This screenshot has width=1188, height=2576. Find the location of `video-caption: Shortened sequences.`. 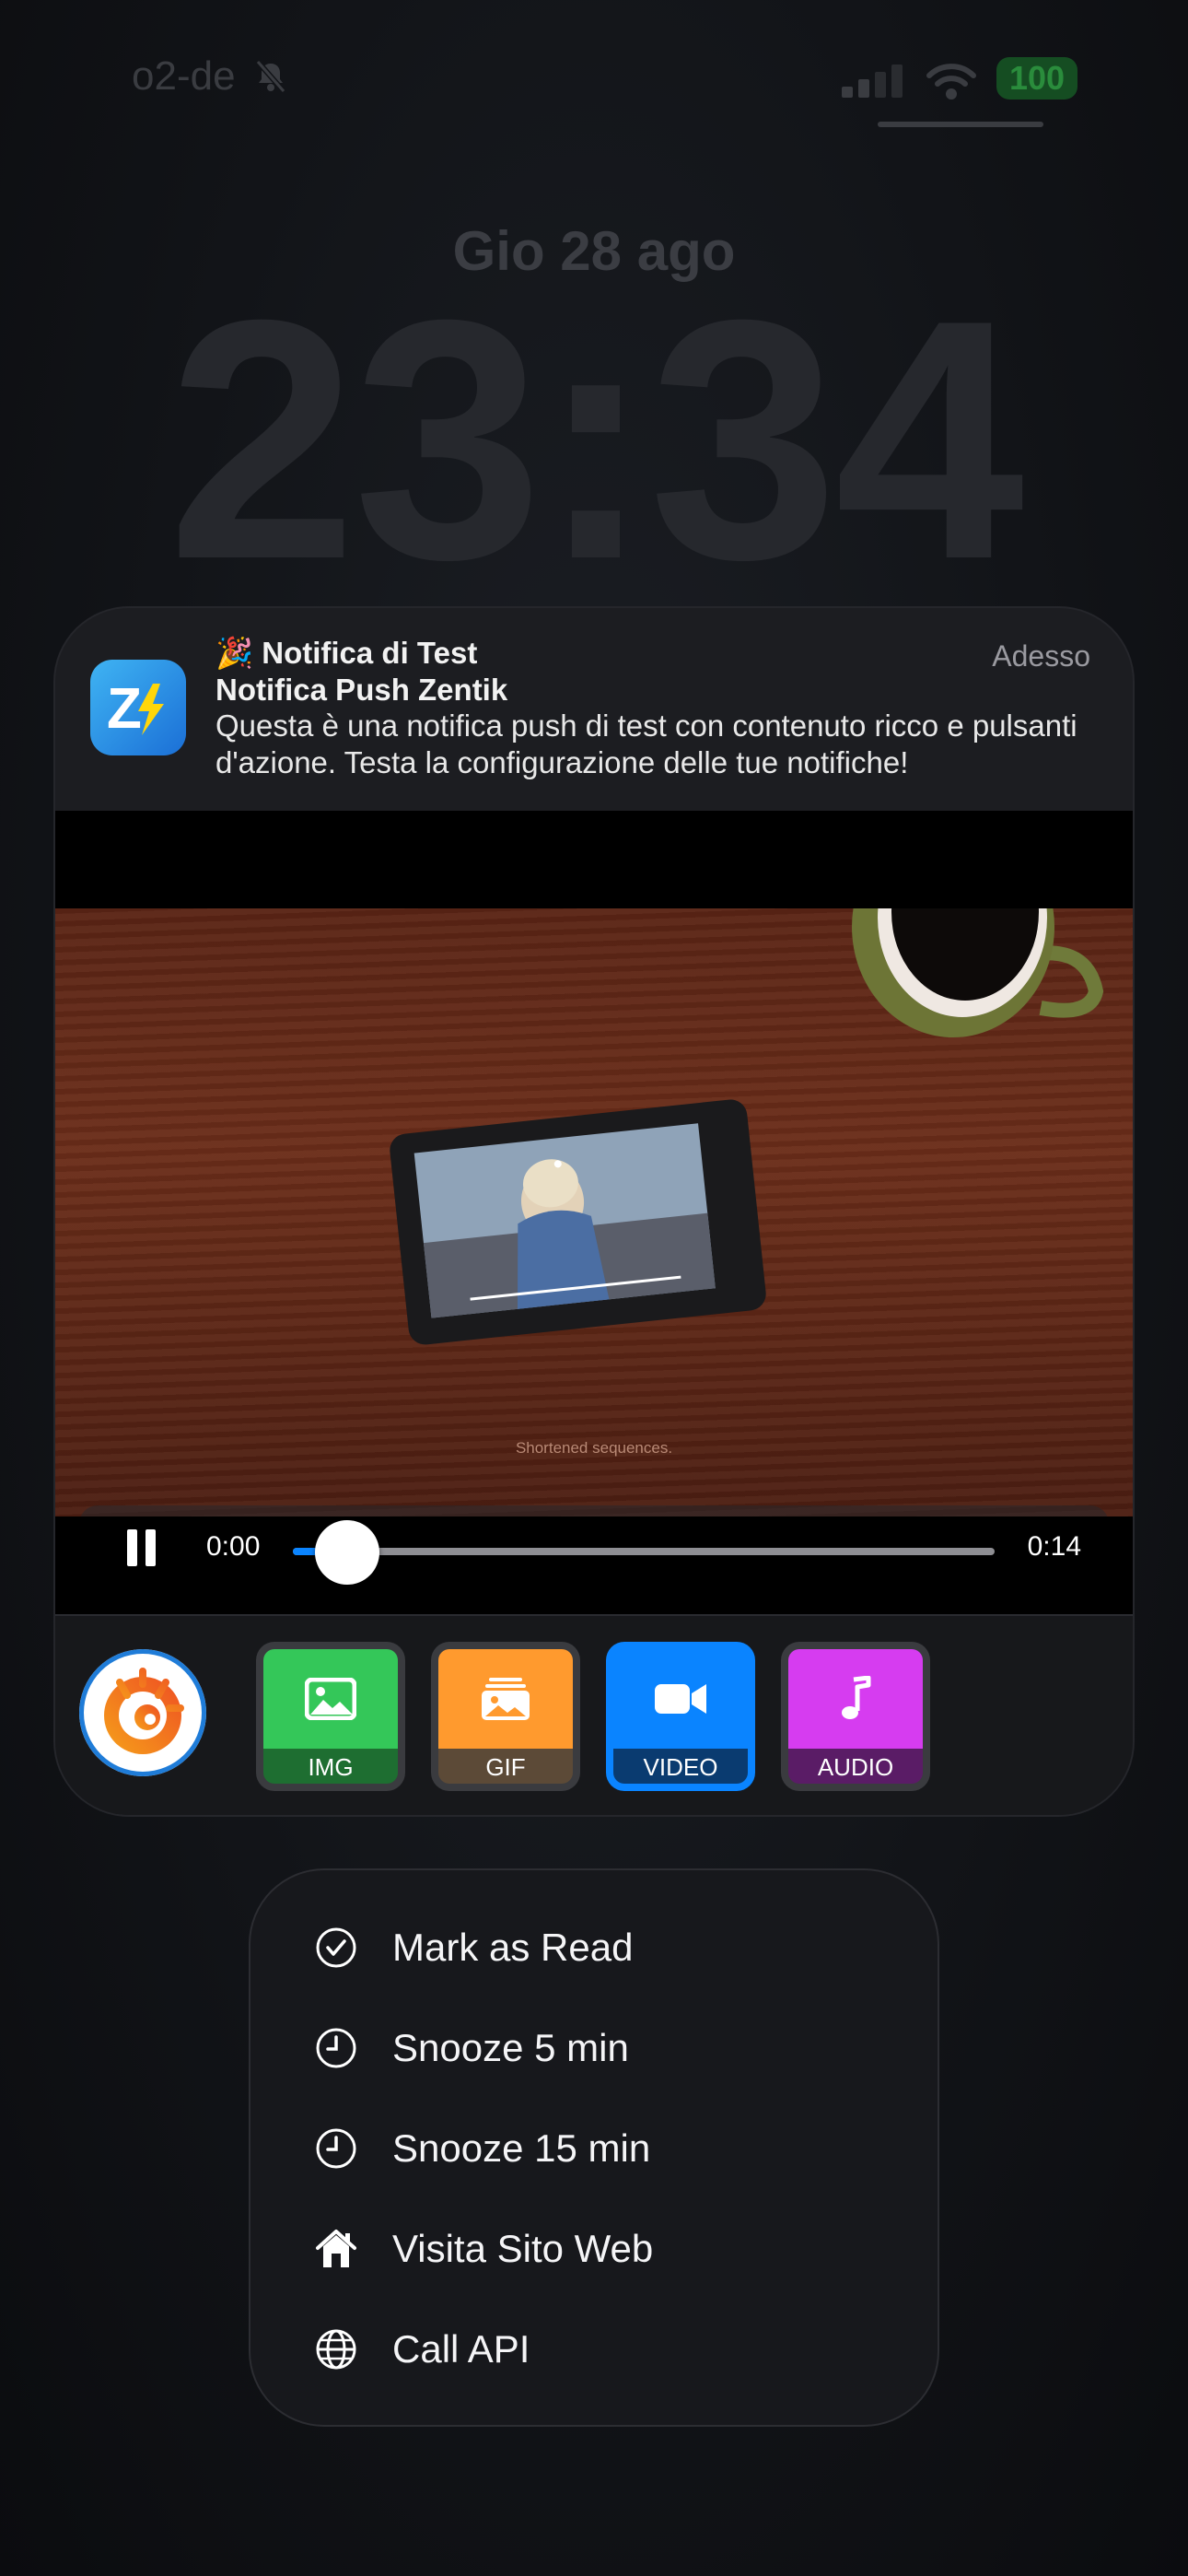

video-caption: Shortened sequences. is located at coordinates (594, 1448).